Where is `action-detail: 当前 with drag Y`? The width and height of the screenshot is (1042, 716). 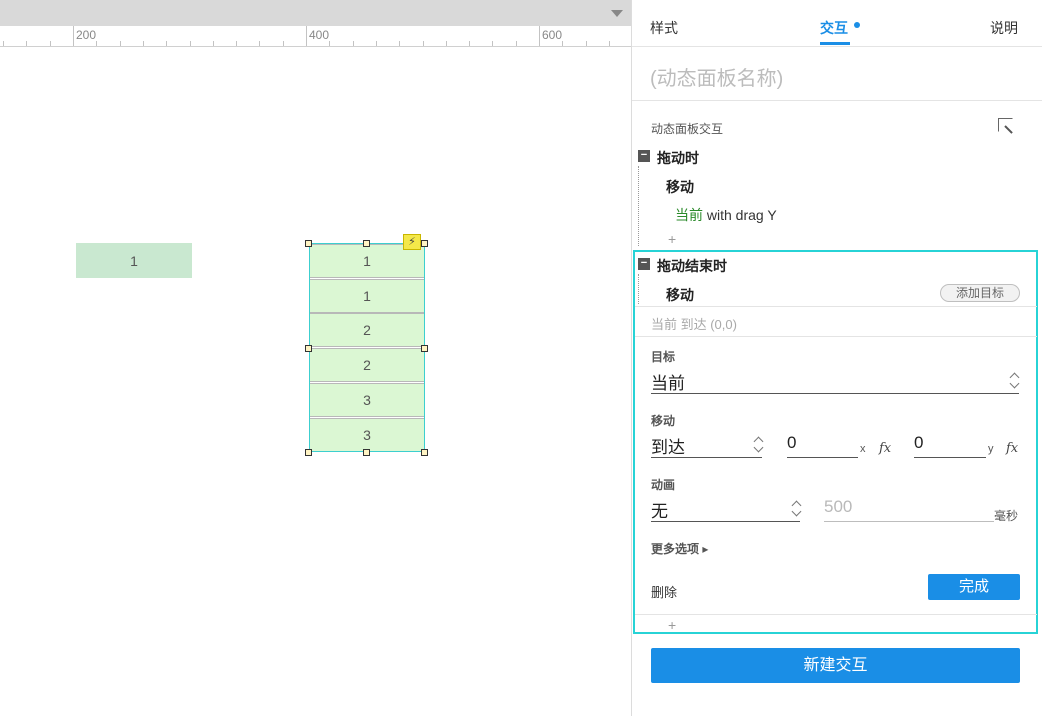
action-detail: 当前 with drag Y is located at coordinates (726, 215).